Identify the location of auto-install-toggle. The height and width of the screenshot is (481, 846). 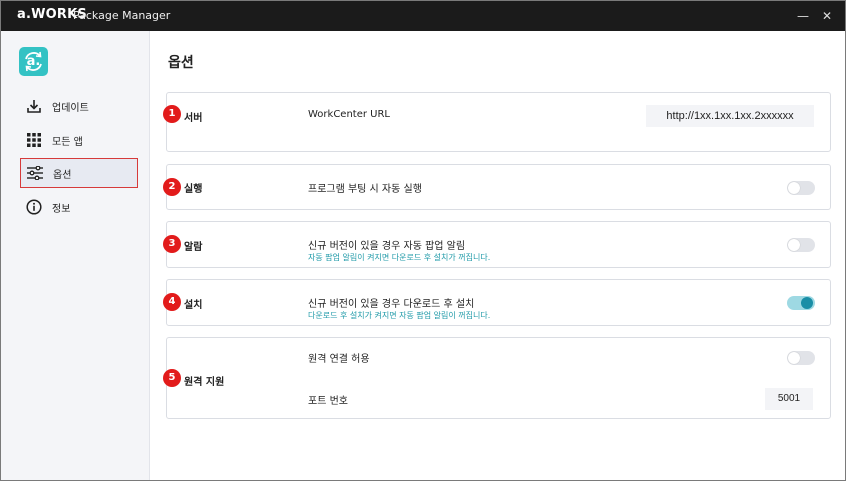
(801, 303).